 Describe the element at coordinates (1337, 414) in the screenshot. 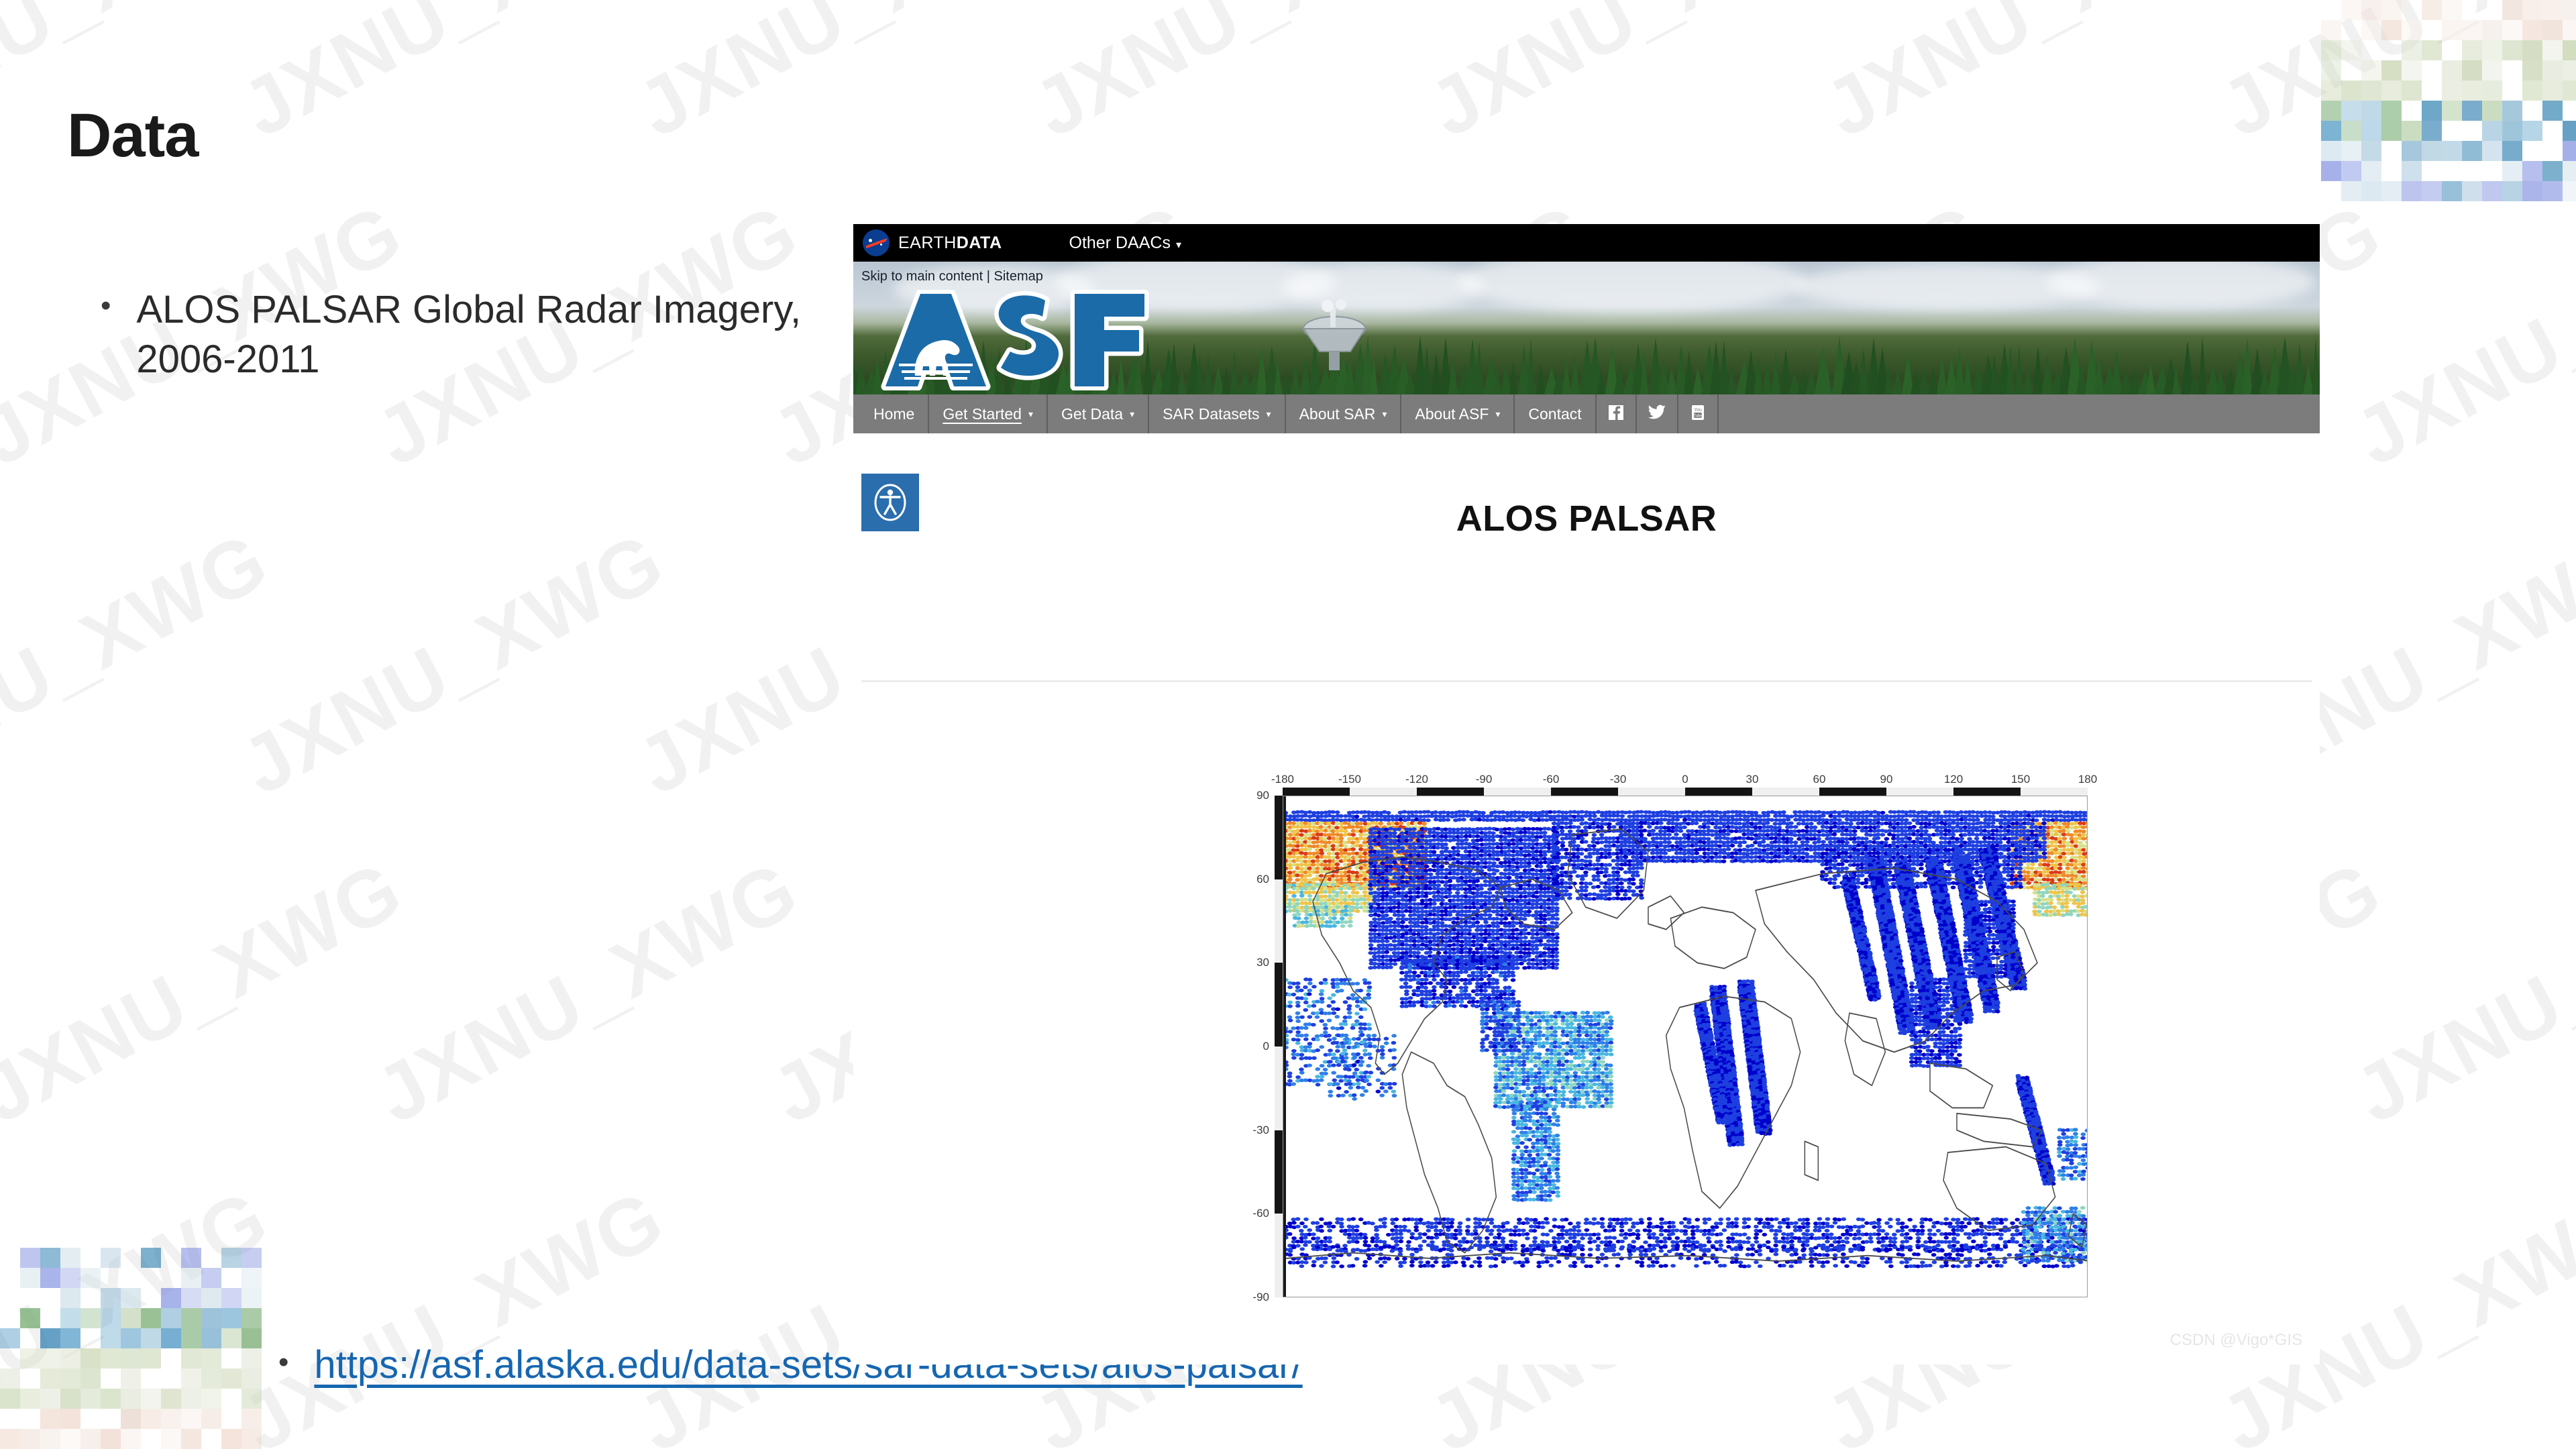

I see `nav-item-label: About SAR` at that location.